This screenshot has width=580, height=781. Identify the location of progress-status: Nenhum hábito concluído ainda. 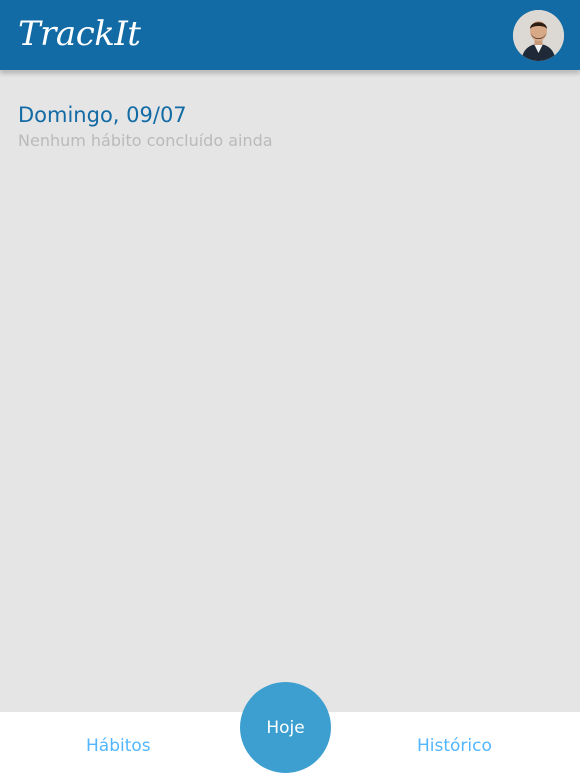
(145, 140).